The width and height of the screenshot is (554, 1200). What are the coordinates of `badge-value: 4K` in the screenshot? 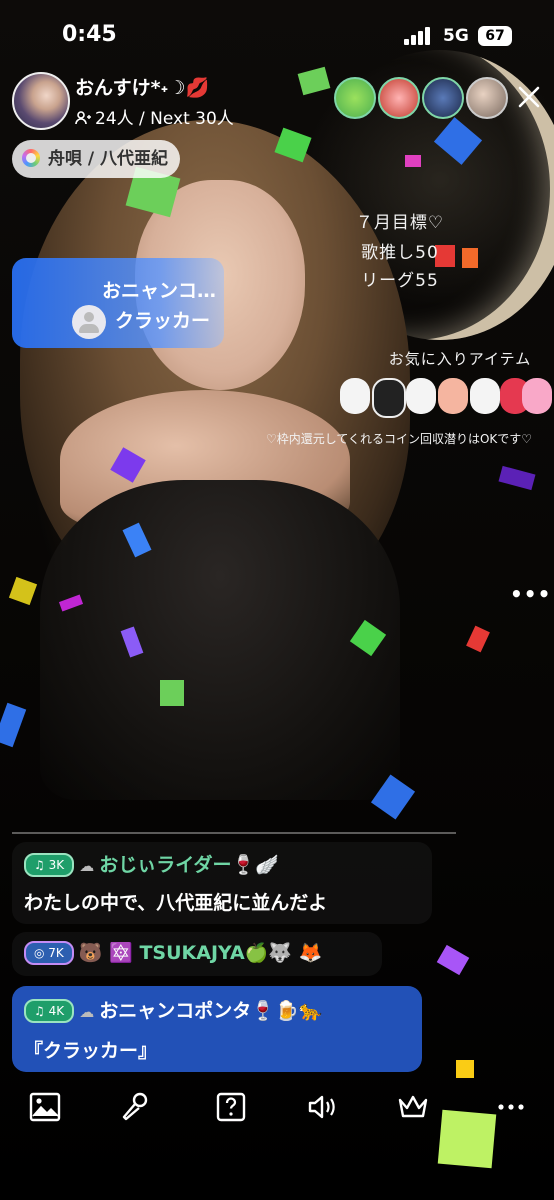 It's located at (56, 1011).